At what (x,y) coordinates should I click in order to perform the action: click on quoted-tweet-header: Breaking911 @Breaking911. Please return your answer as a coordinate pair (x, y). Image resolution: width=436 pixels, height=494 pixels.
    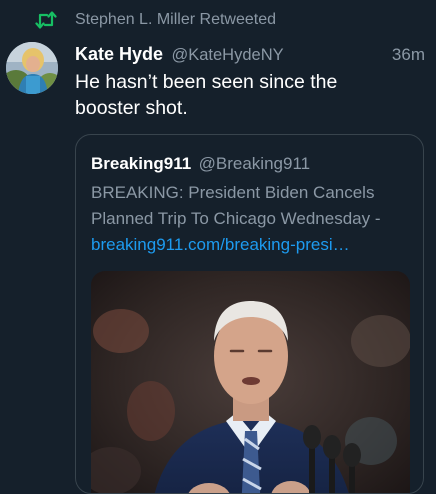
    Looking at the image, I should click on (200, 164).